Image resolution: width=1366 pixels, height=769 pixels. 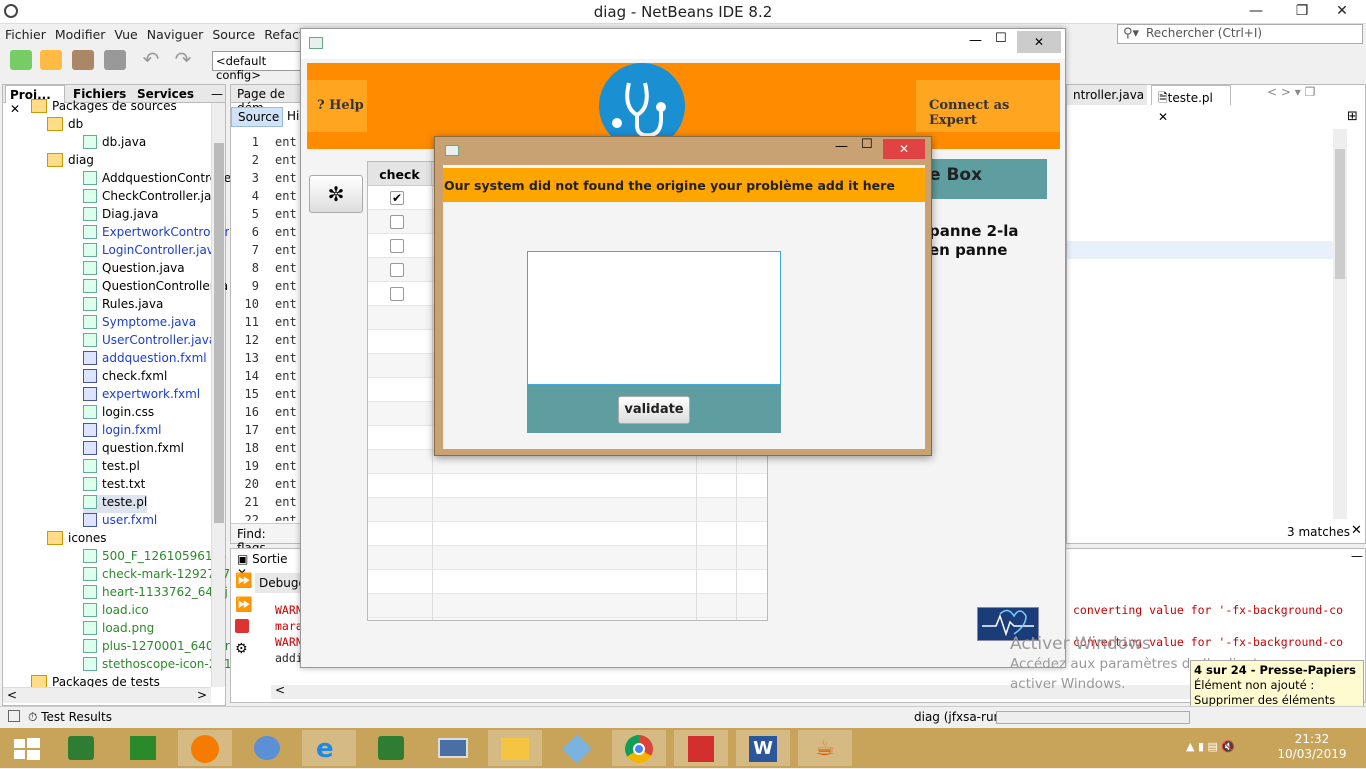 I want to click on redo-icon: ↷, so click(x=183, y=59).